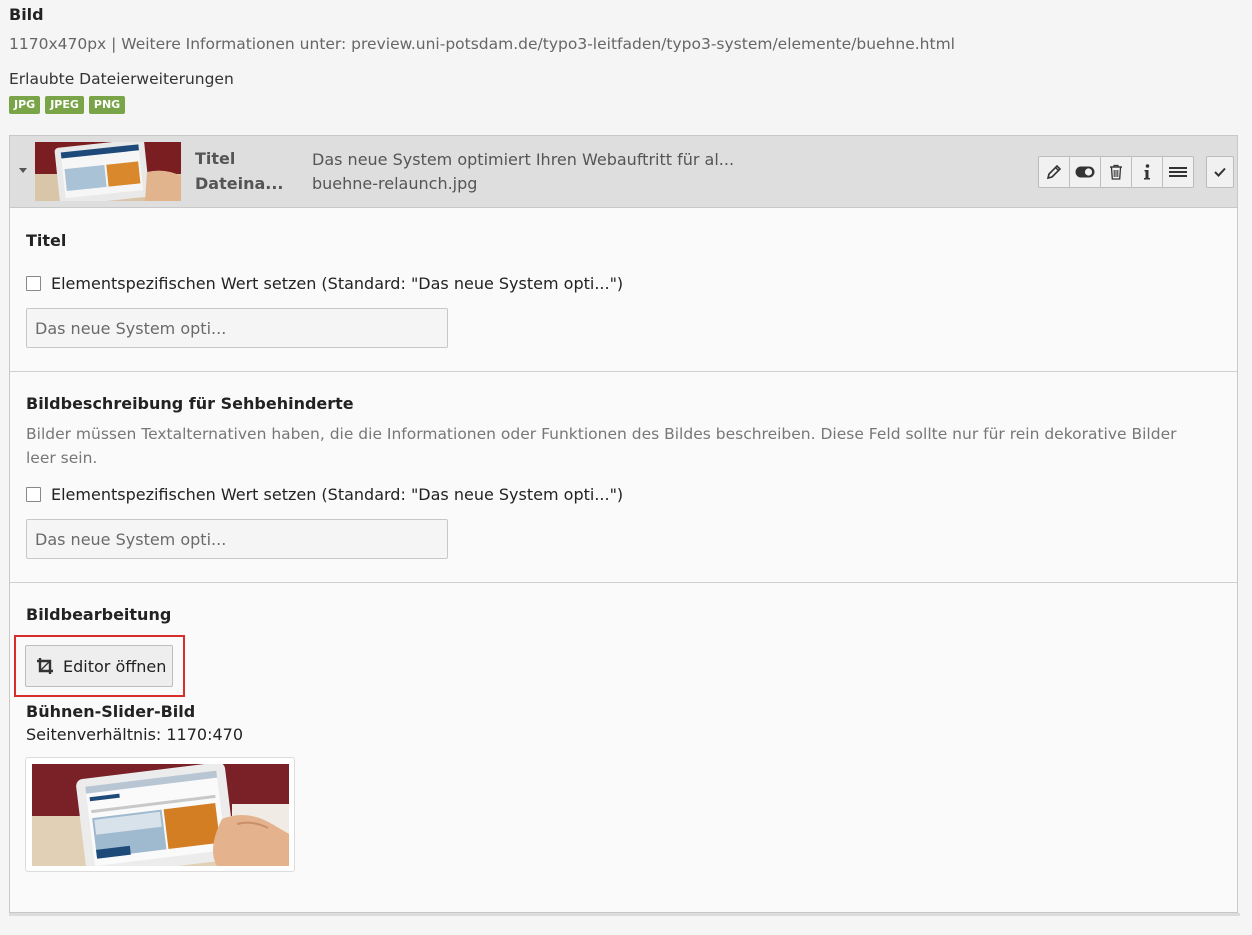 This screenshot has height=935, width=1252. What do you see at coordinates (111, 711) in the screenshot?
I see `crop-variant-title: Bühnen-Slider-Bild` at bounding box center [111, 711].